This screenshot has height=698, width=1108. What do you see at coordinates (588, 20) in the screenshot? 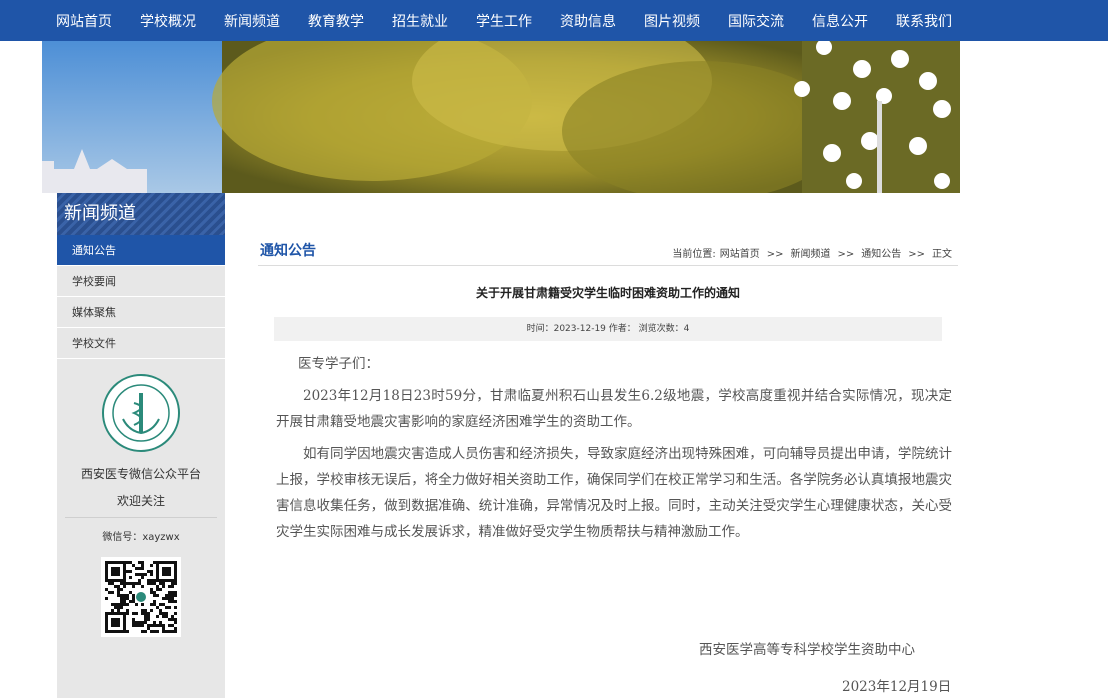
I see `nav-item: 资助信息` at bounding box center [588, 20].